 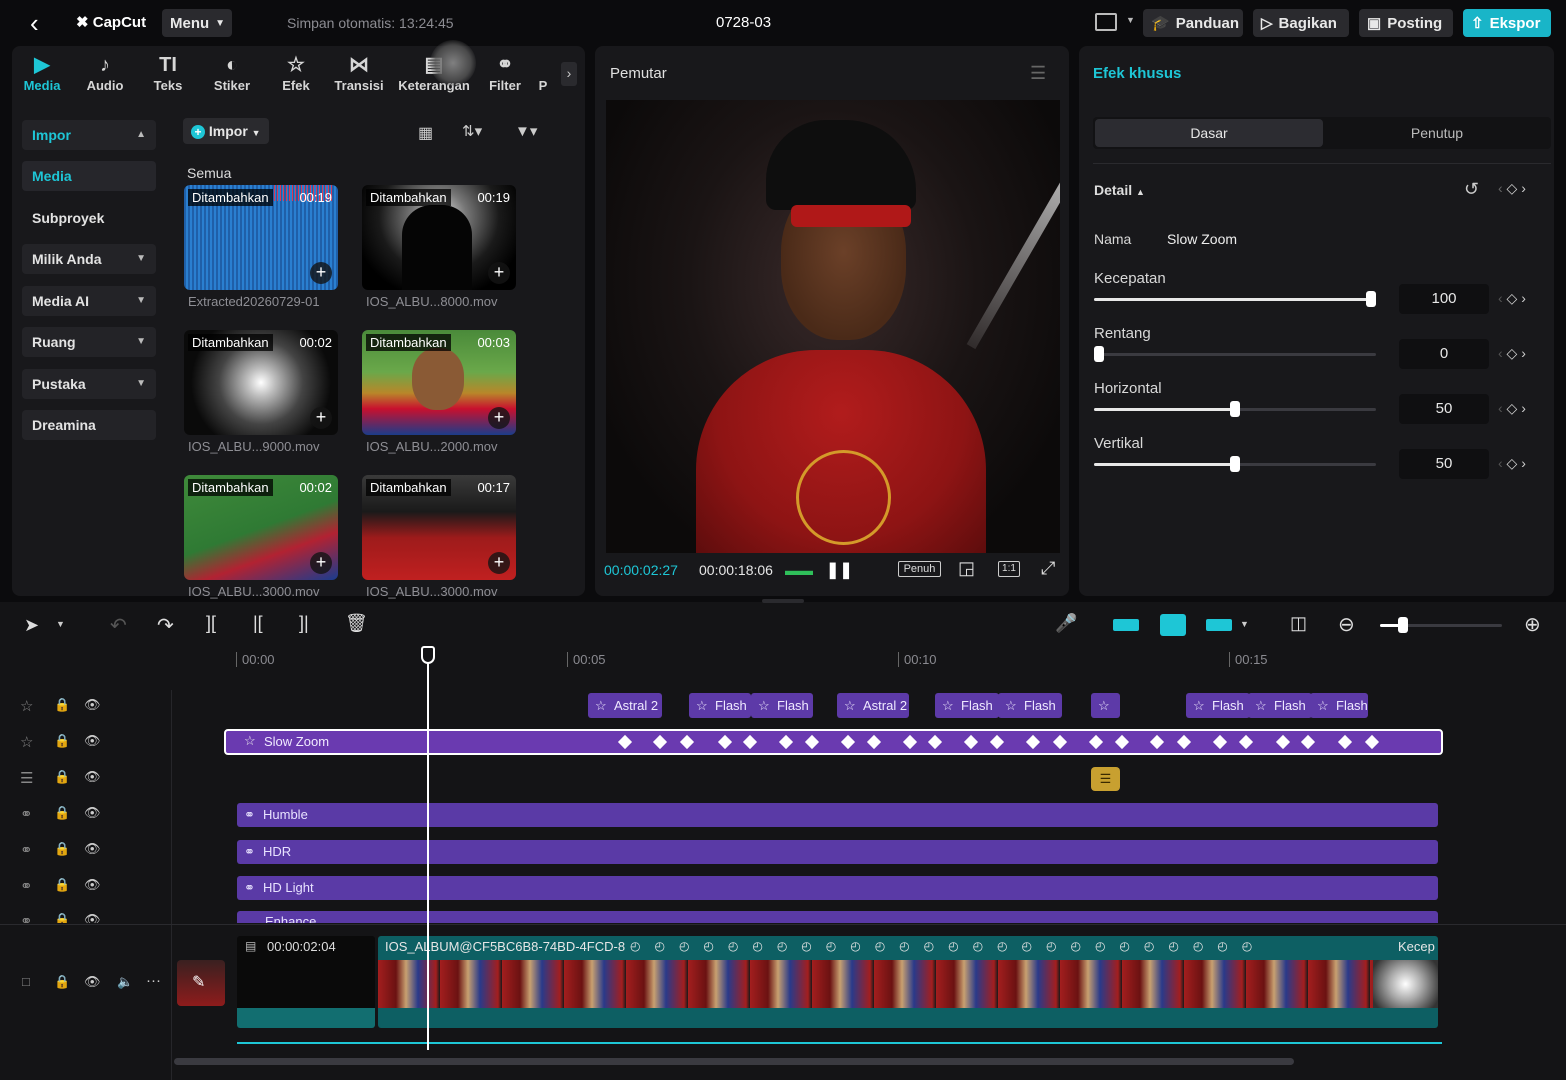 What do you see at coordinates (1173, 625) in the screenshot?
I see `magnet-icon` at bounding box center [1173, 625].